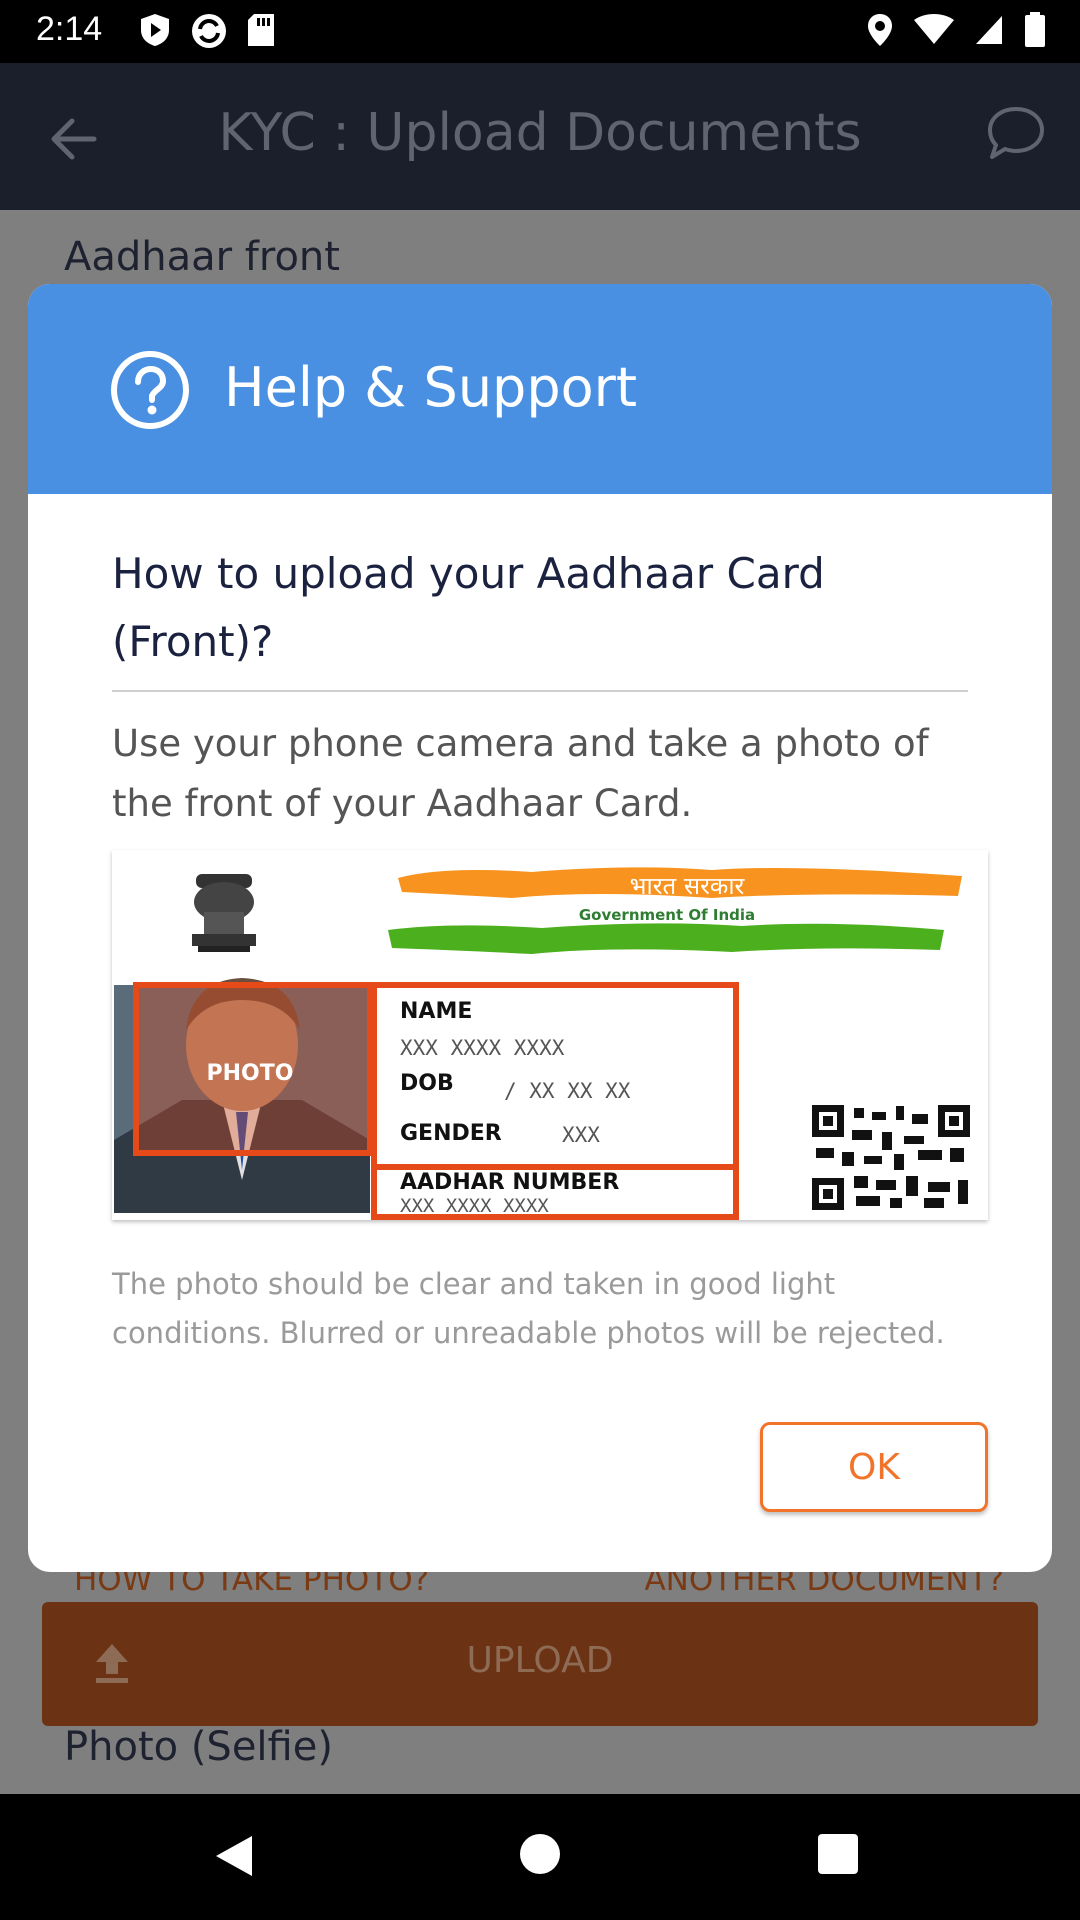  Describe the element at coordinates (509, 1182) in the screenshot. I see `aadhar-number-label: AADHAR NUMBER` at that location.